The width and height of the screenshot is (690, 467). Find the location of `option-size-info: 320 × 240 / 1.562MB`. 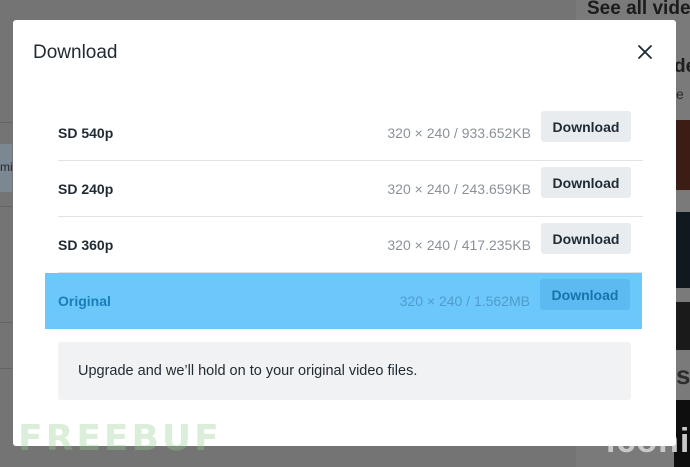

option-size-info: 320 × 240 / 1.562MB is located at coordinates (464, 301).